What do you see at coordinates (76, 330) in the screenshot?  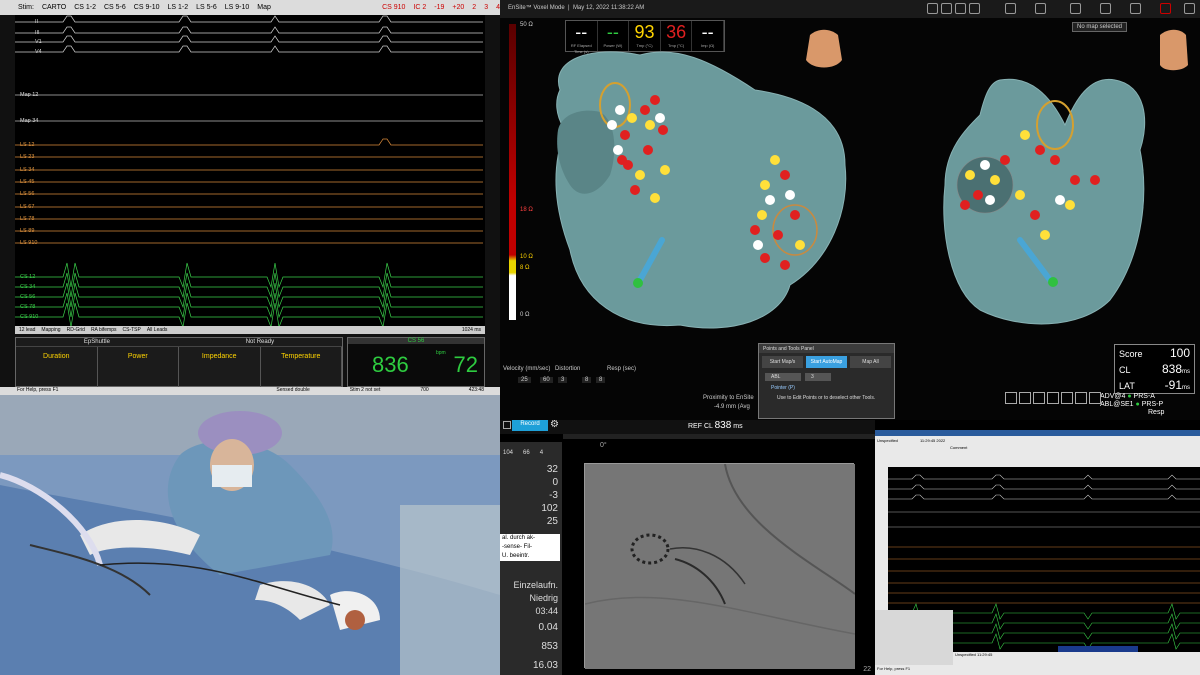 I see `tab-rd-grid: RD-Grid` at bounding box center [76, 330].